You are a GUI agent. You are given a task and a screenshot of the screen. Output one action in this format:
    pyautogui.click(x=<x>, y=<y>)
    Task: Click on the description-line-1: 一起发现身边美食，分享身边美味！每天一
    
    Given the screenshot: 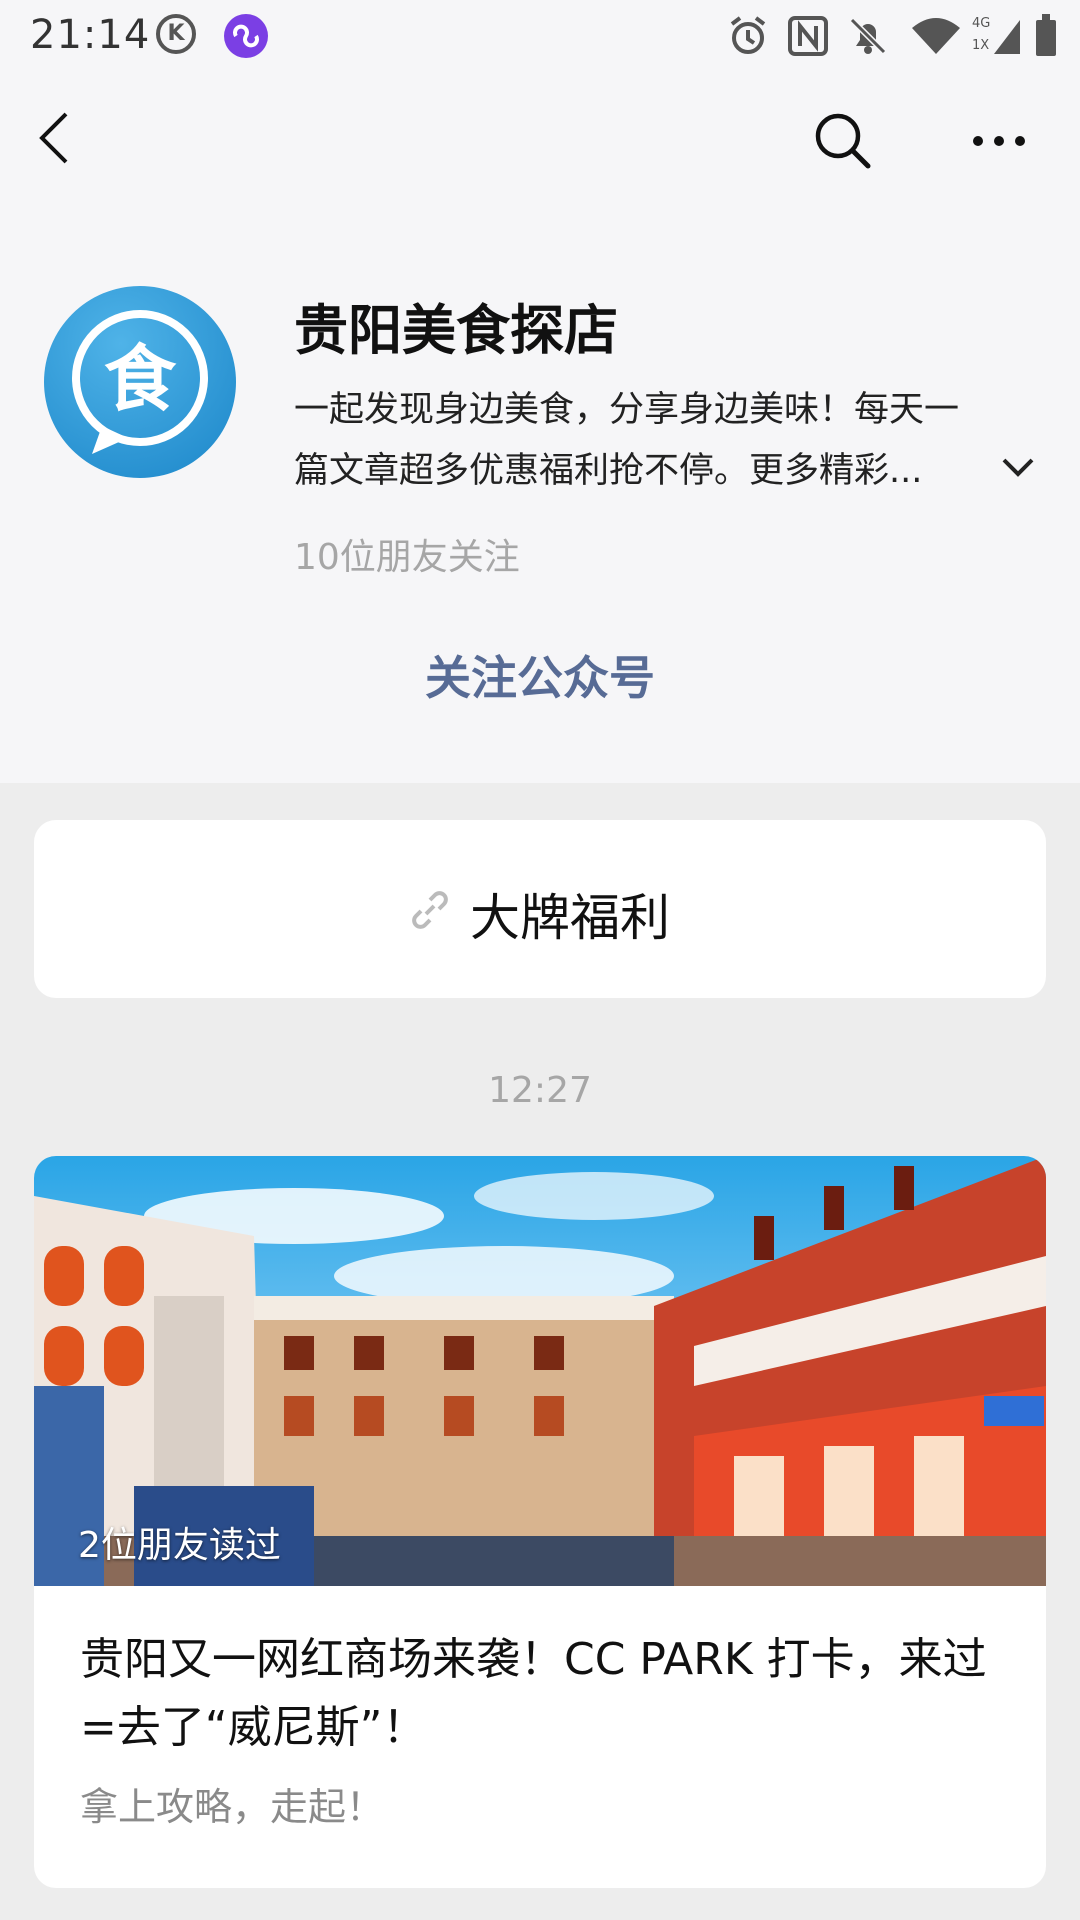 What is the action you would take?
    pyautogui.click(x=627, y=410)
    